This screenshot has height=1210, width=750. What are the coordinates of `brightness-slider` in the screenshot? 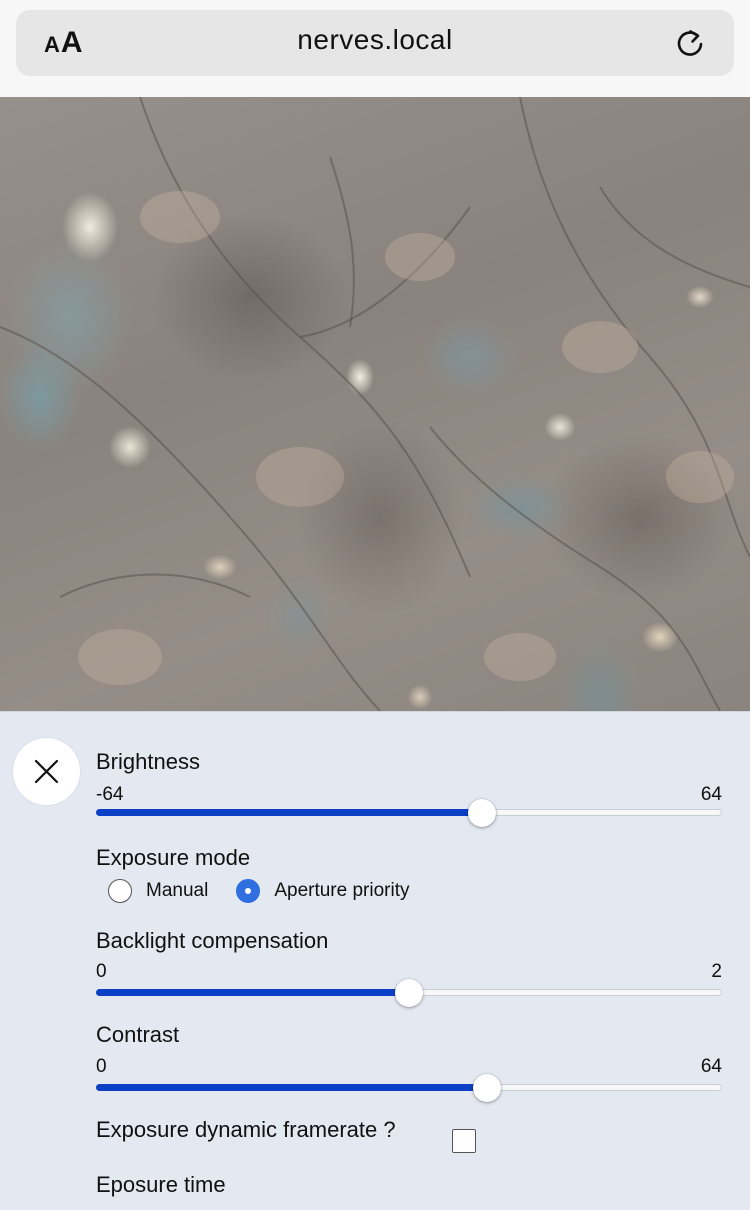 It's located at (409, 813).